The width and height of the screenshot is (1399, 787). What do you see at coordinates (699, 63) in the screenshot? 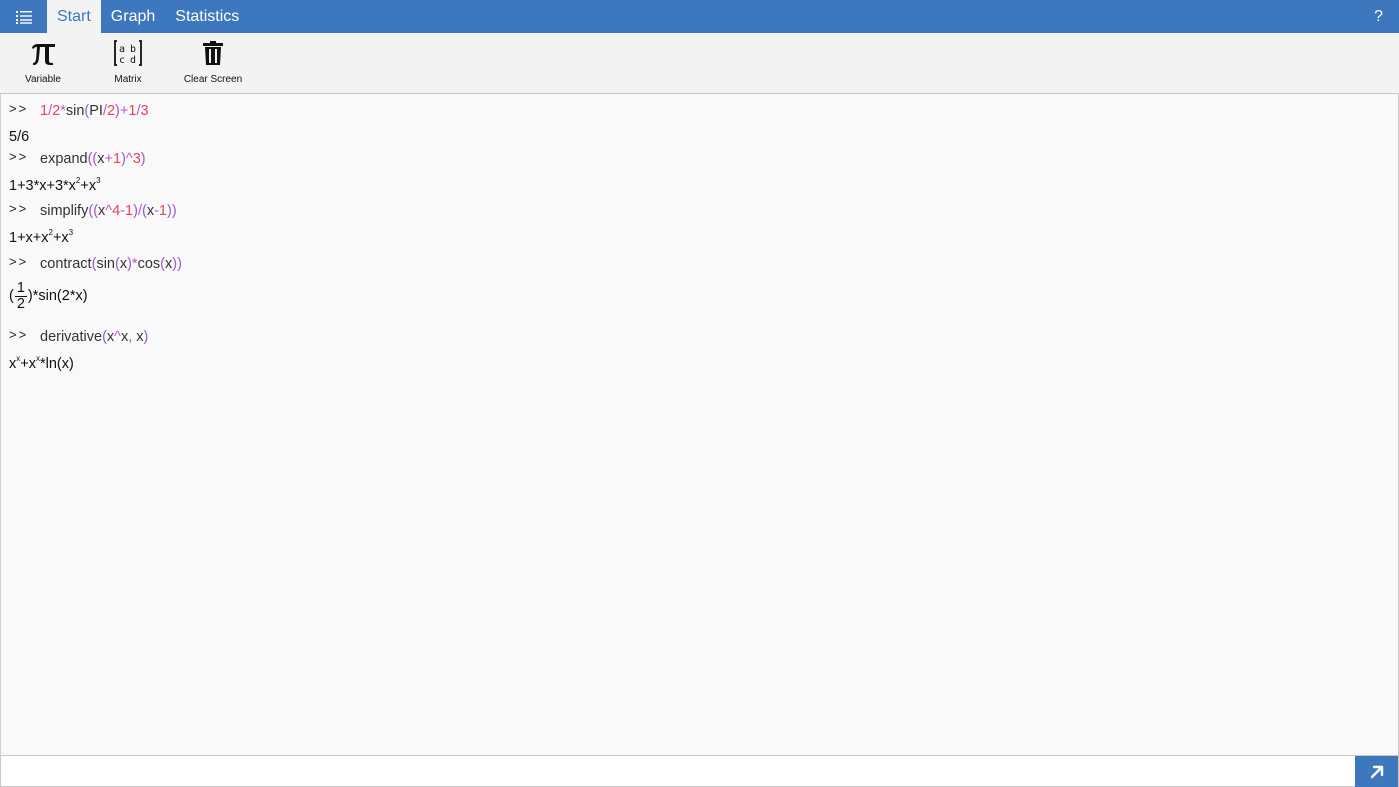
I see `ribbon-toolbar: Variable a b c d Matrix Clear Screen` at bounding box center [699, 63].